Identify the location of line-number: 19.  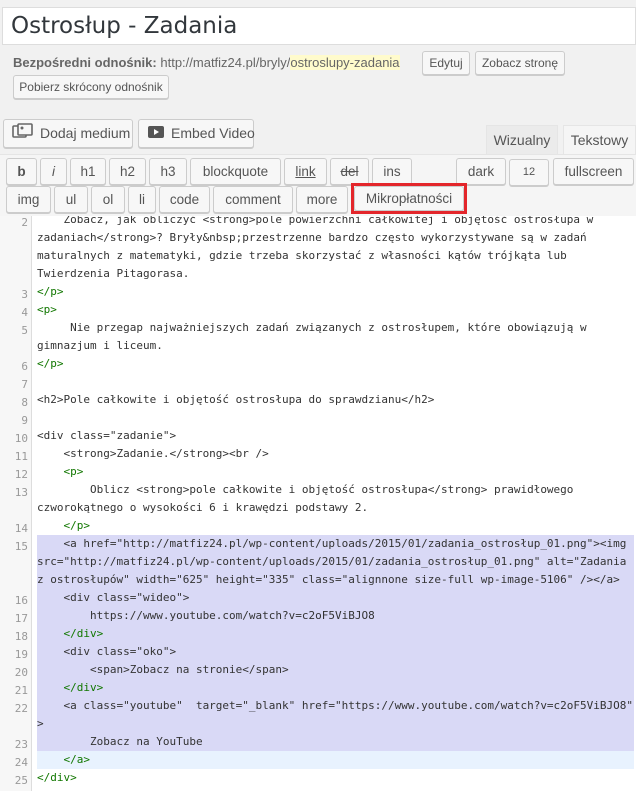
(21, 654).